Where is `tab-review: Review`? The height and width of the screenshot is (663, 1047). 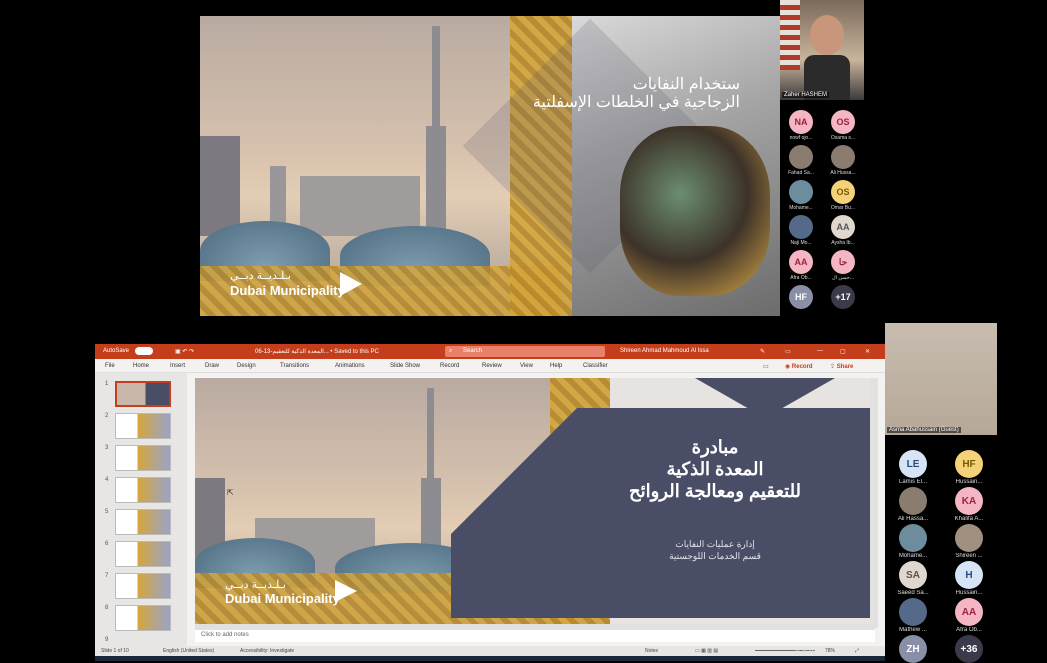 tab-review: Review is located at coordinates (492, 366).